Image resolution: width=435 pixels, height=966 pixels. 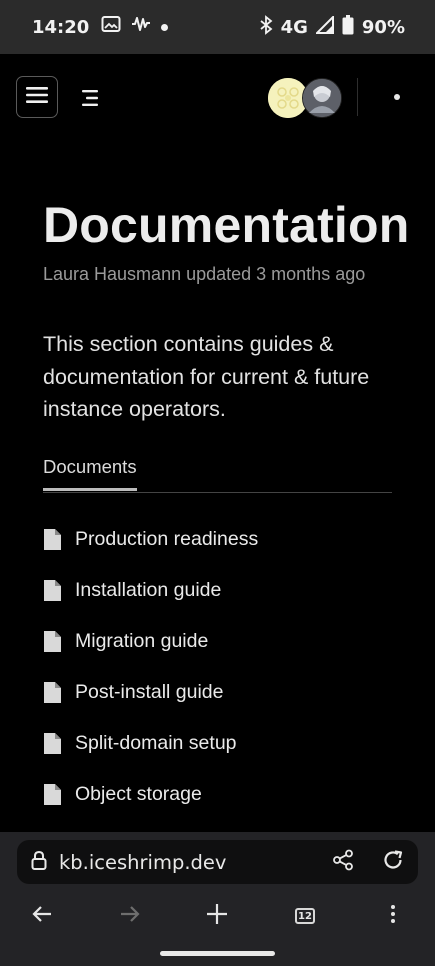 What do you see at coordinates (217, 641) in the screenshot?
I see `list-item: Migration guide` at bounding box center [217, 641].